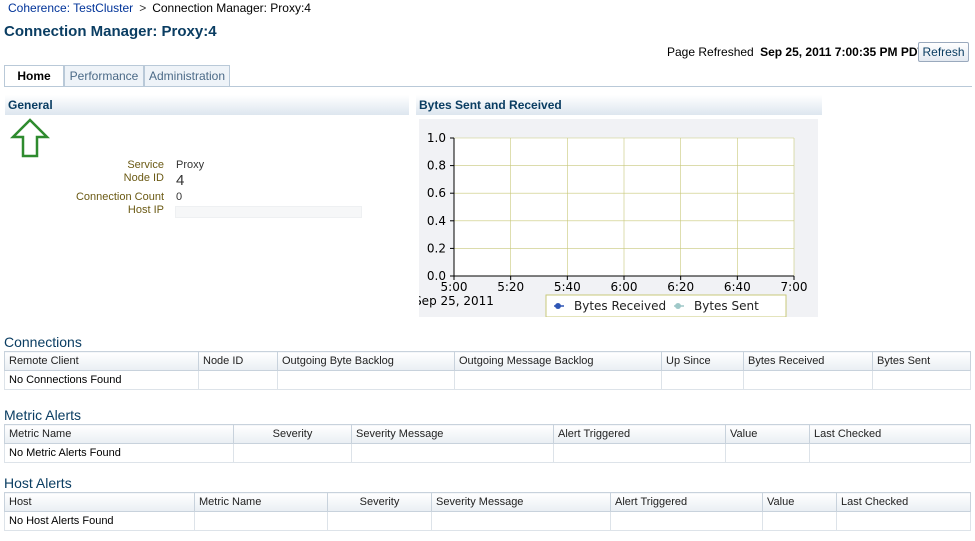  What do you see at coordinates (436, 221) in the screenshot?
I see `y-tick-label: 0.4` at bounding box center [436, 221].